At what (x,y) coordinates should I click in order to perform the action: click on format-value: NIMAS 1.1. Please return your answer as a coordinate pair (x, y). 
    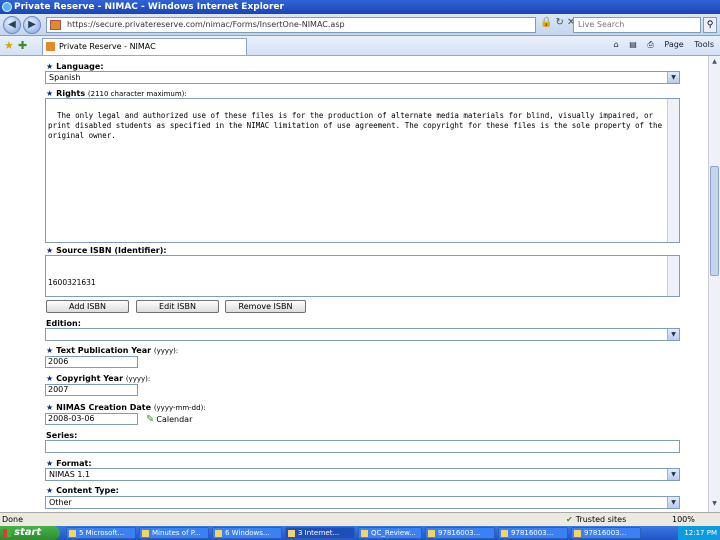
    Looking at the image, I should click on (70, 474).